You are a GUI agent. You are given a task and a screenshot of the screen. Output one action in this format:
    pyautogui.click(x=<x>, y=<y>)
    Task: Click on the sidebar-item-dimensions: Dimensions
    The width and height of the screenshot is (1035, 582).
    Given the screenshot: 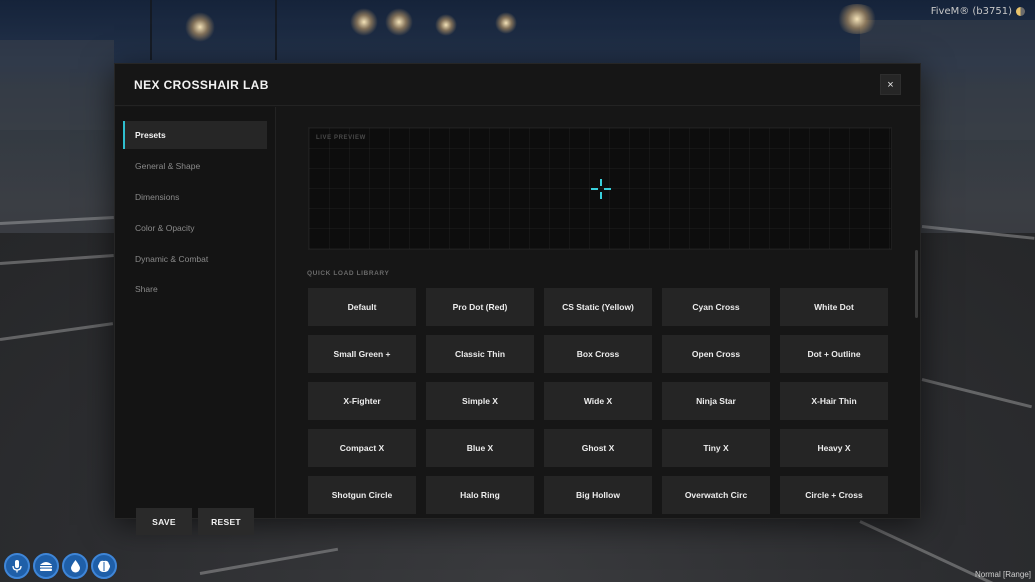 What is the action you would take?
    pyautogui.click(x=195, y=197)
    